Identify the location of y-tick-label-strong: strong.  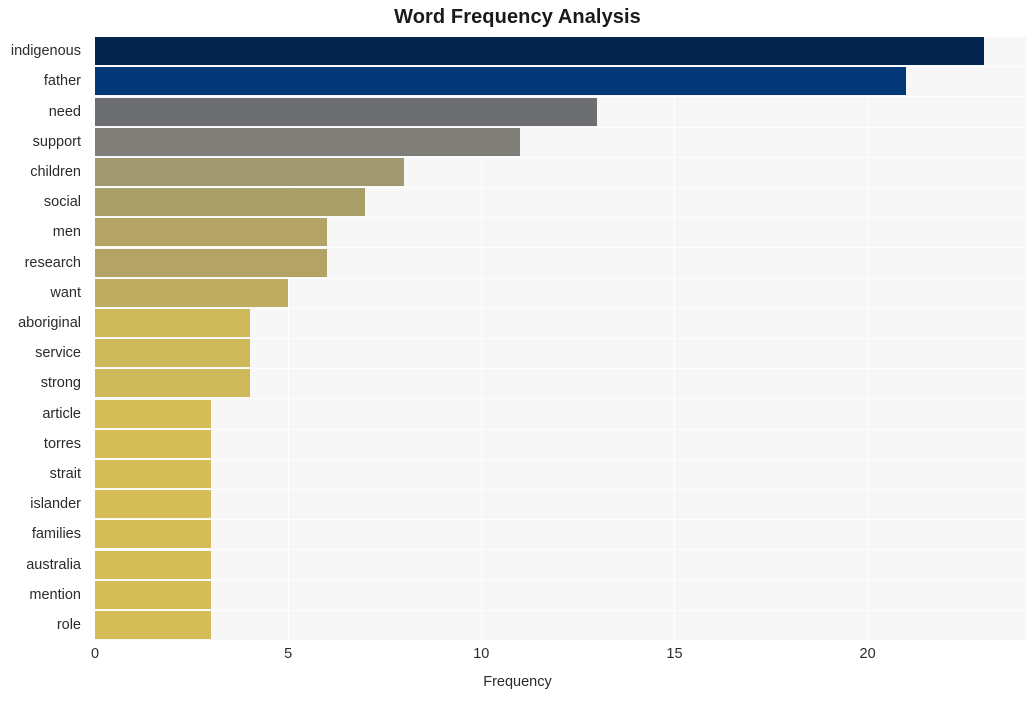
(60, 383).